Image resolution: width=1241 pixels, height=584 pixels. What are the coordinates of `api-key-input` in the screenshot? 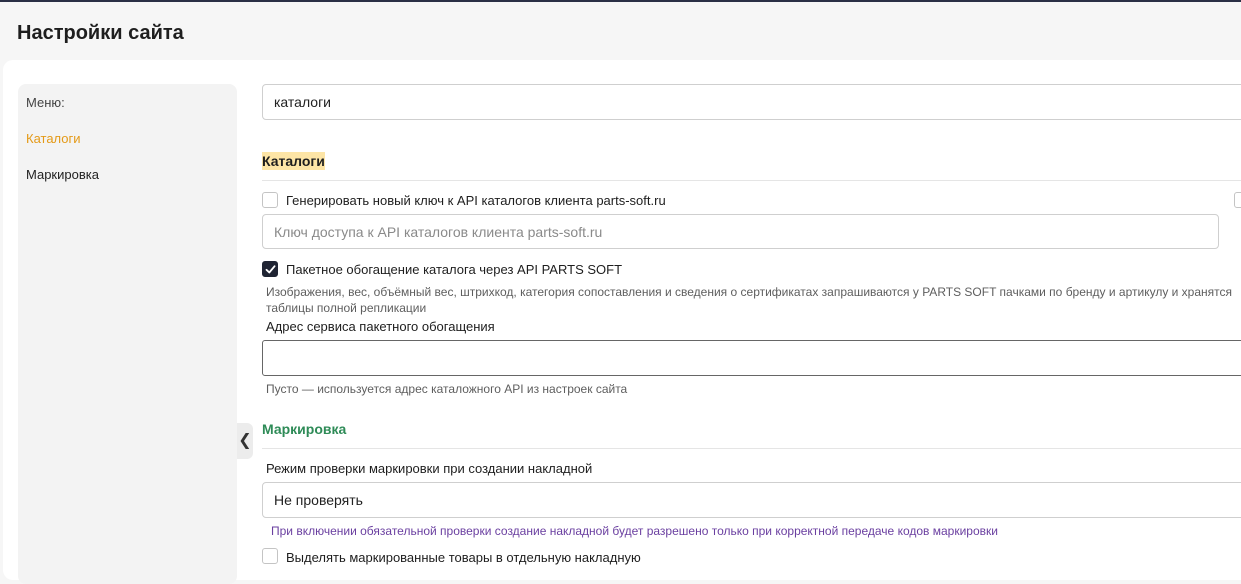 It's located at (740, 231).